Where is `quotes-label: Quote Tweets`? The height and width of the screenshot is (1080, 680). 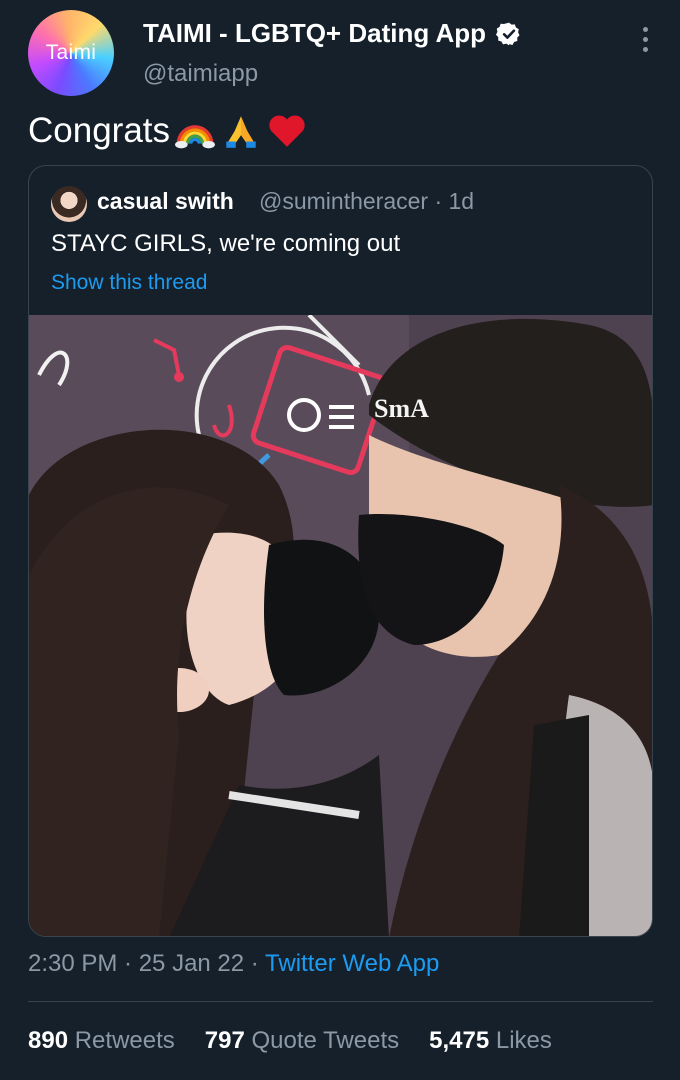
quotes-label: Quote Tweets is located at coordinates (325, 1040).